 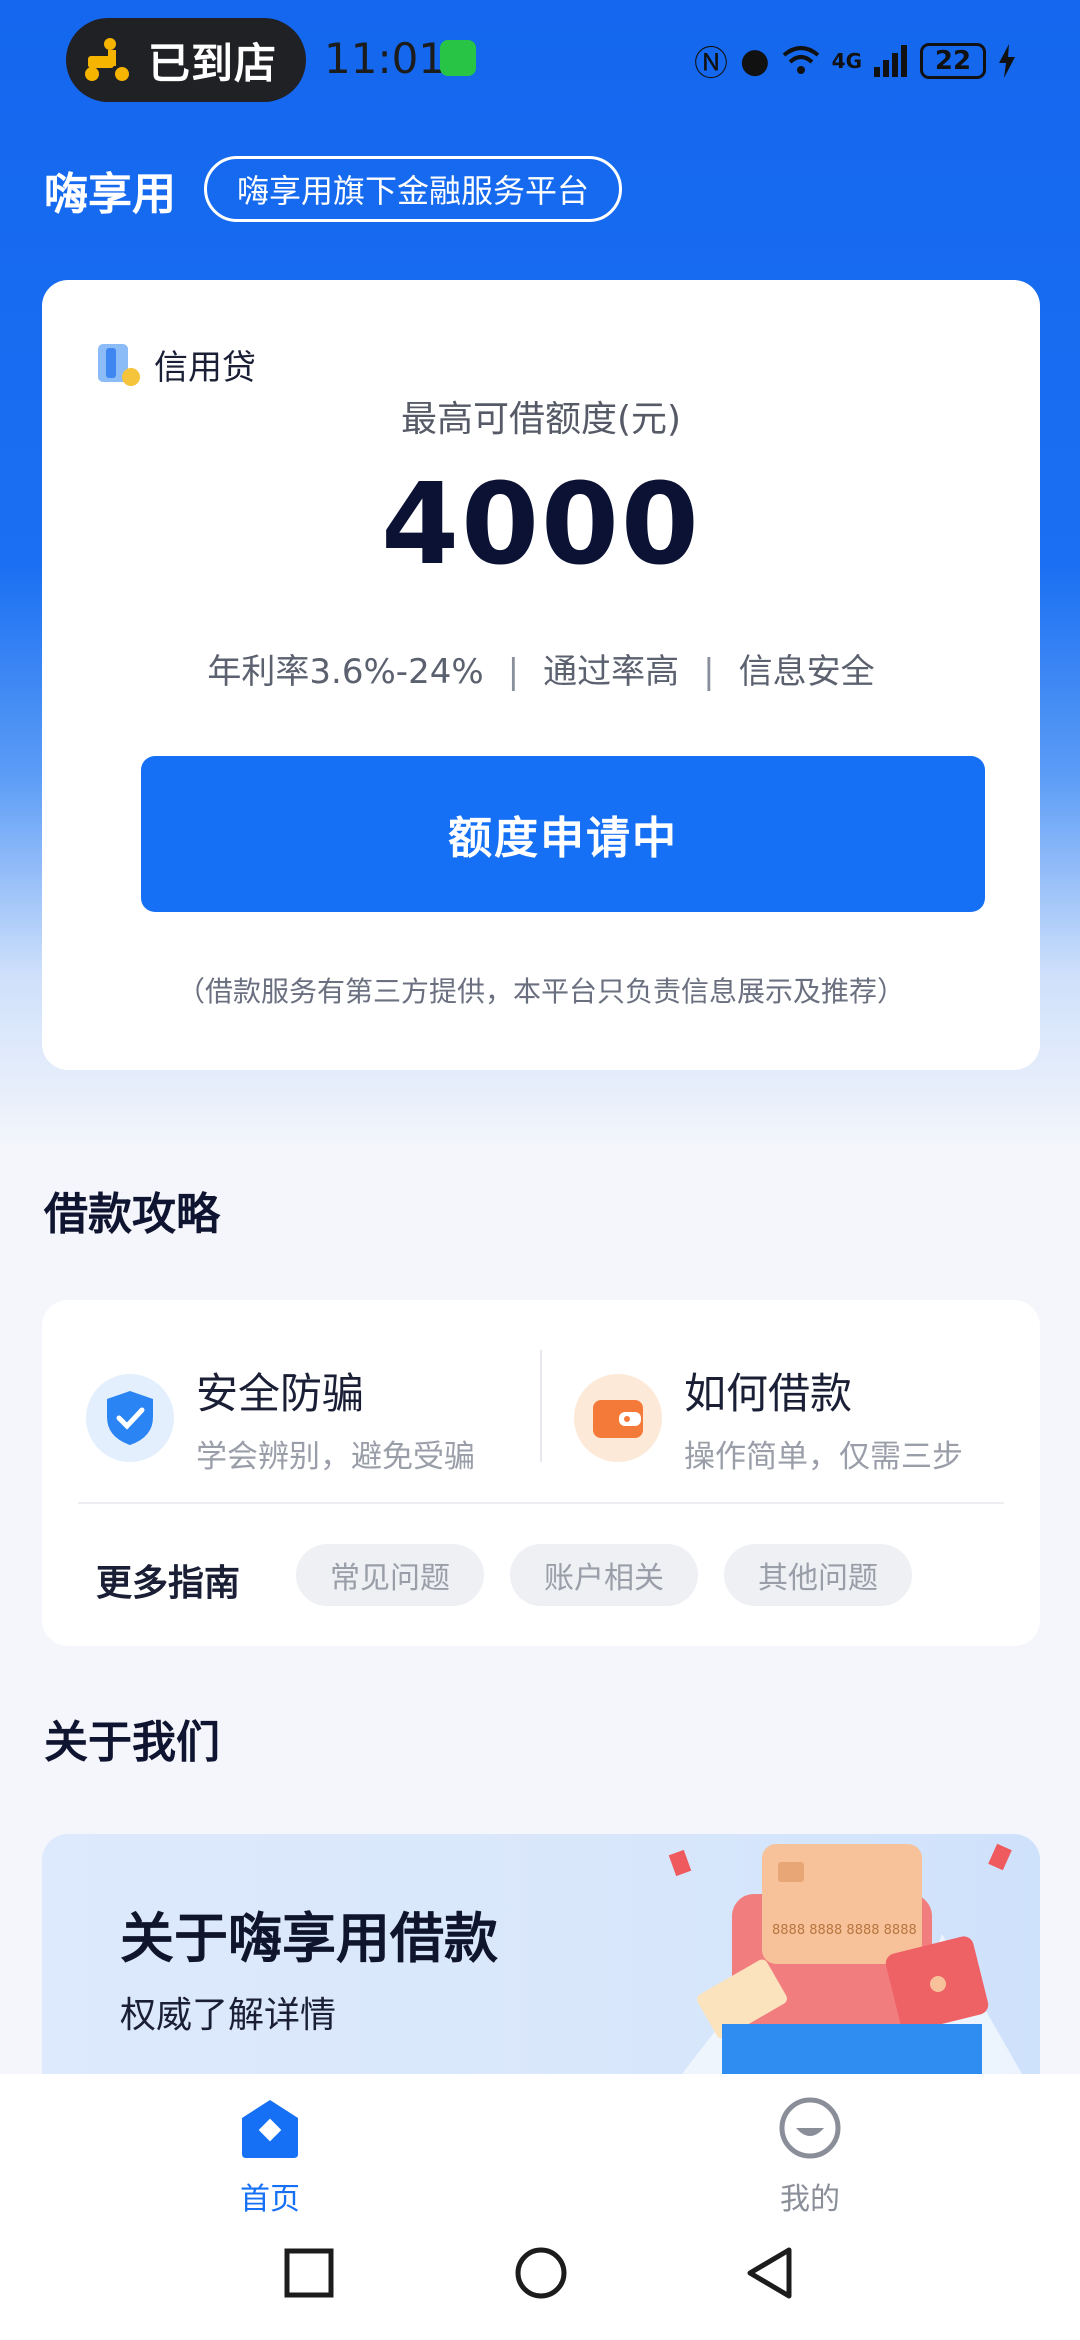 I want to click on profile-icon, so click(x=810, y=2128).